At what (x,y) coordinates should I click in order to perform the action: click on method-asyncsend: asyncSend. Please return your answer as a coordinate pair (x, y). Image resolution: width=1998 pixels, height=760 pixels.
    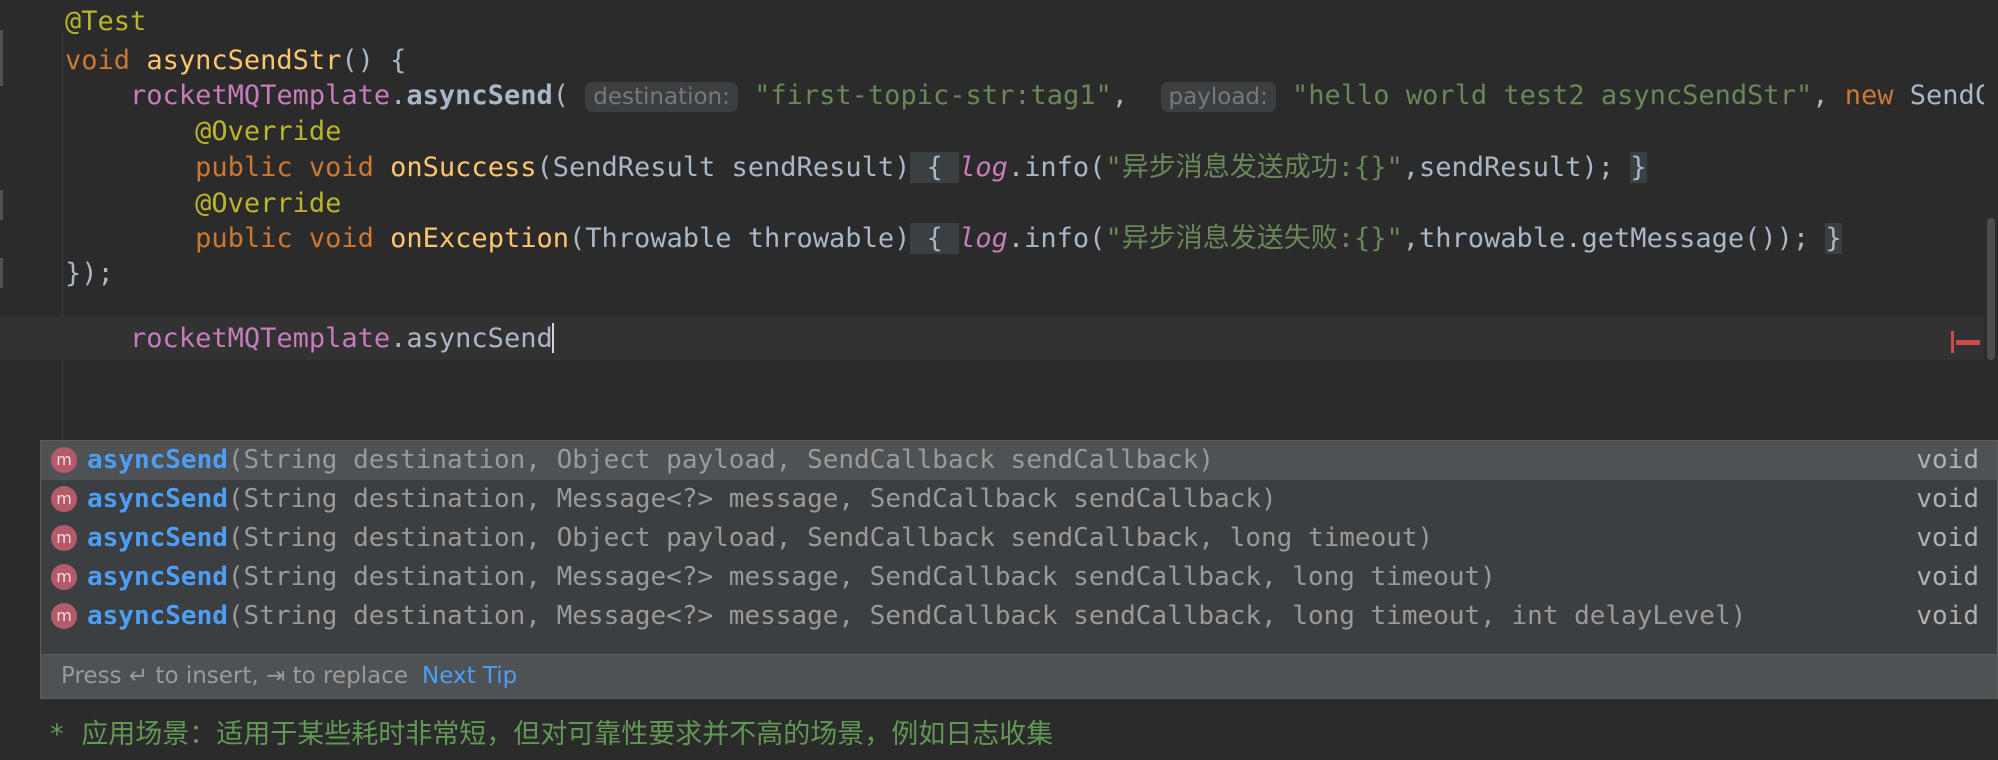
    Looking at the image, I should click on (479, 95).